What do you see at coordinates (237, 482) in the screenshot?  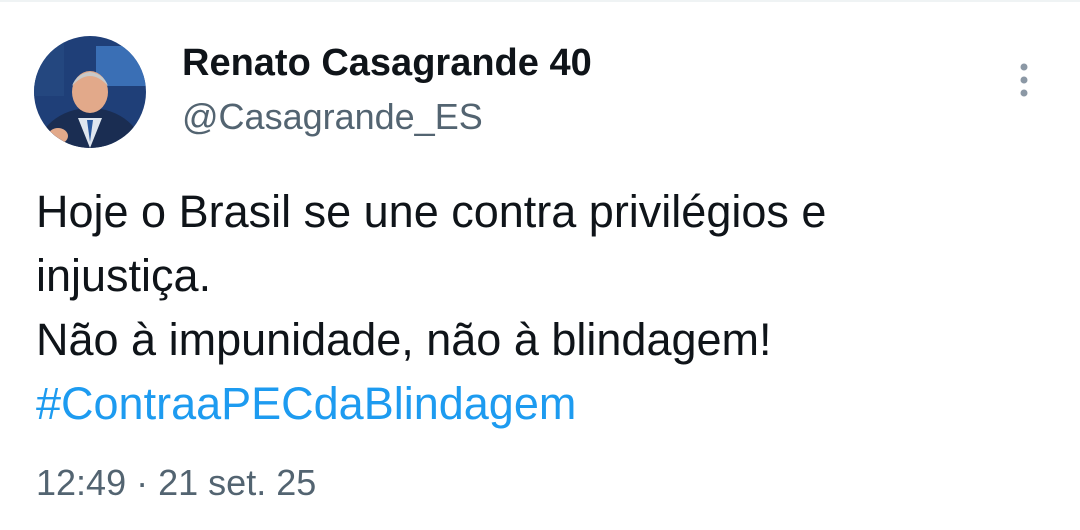 I see `tweet-date: 21 set. 25` at bounding box center [237, 482].